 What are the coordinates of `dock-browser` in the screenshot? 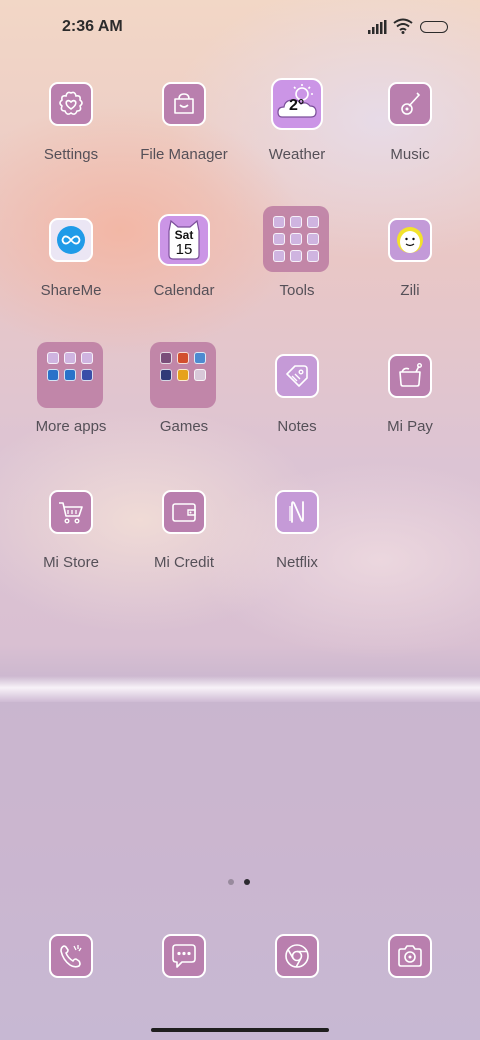 It's located at (297, 984).